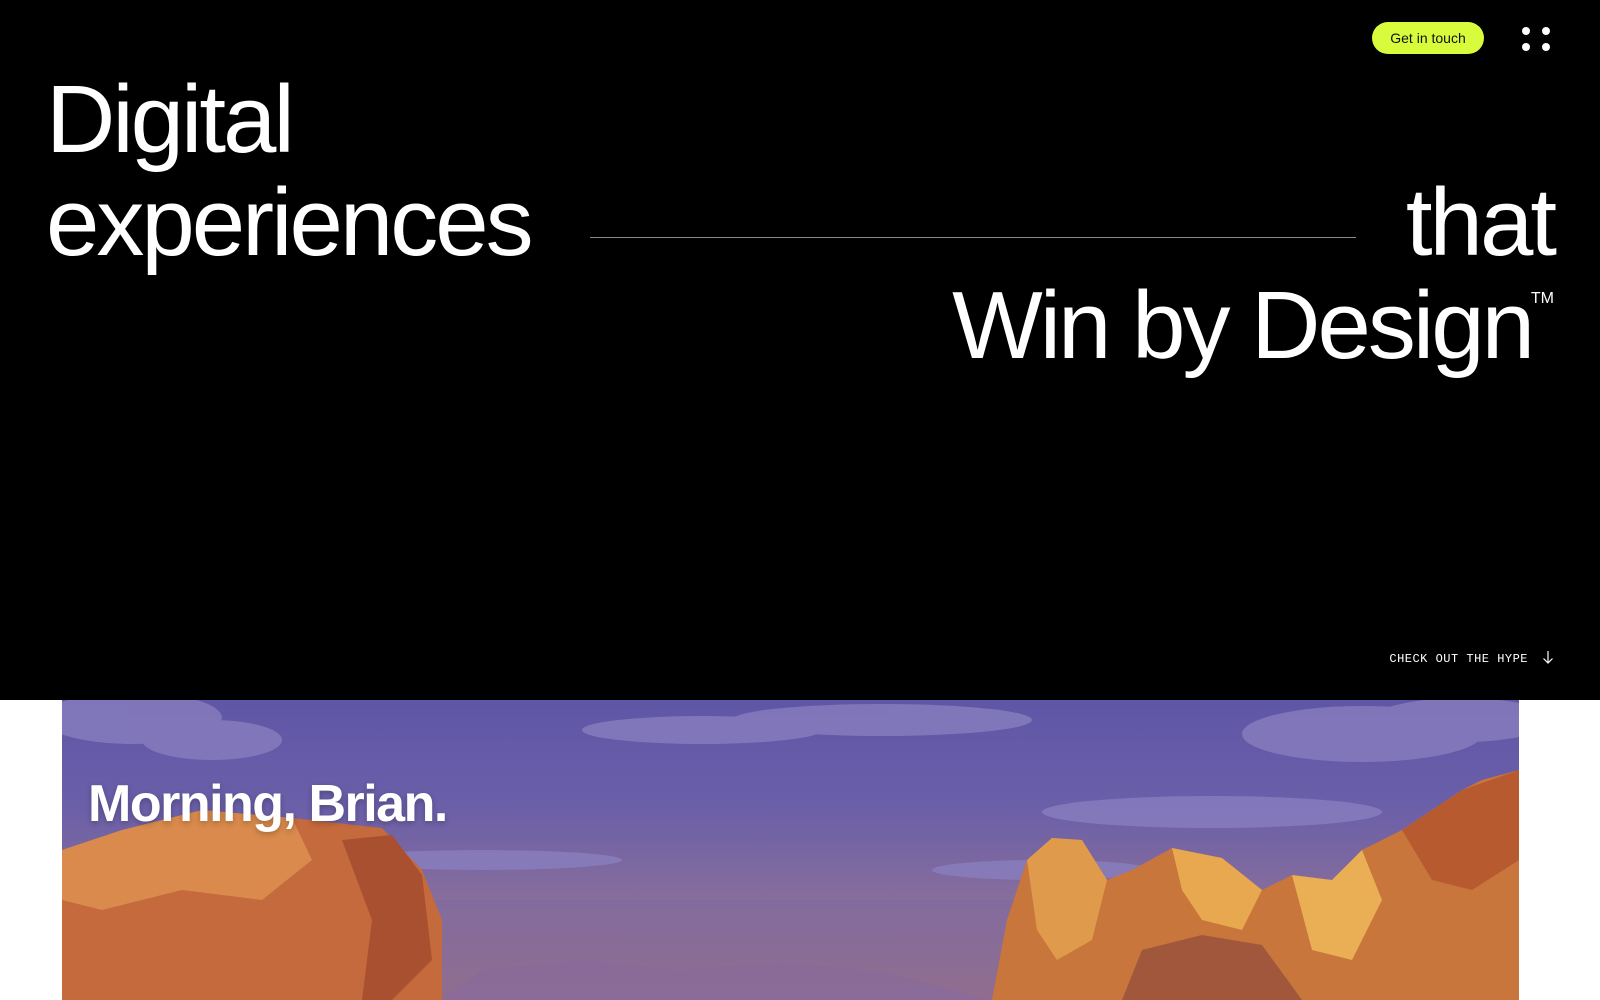 Image resolution: width=1600 pixels, height=1000 pixels. I want to click on scroll-label: CHECK OUT THE HYPE, so click(1458, 659).